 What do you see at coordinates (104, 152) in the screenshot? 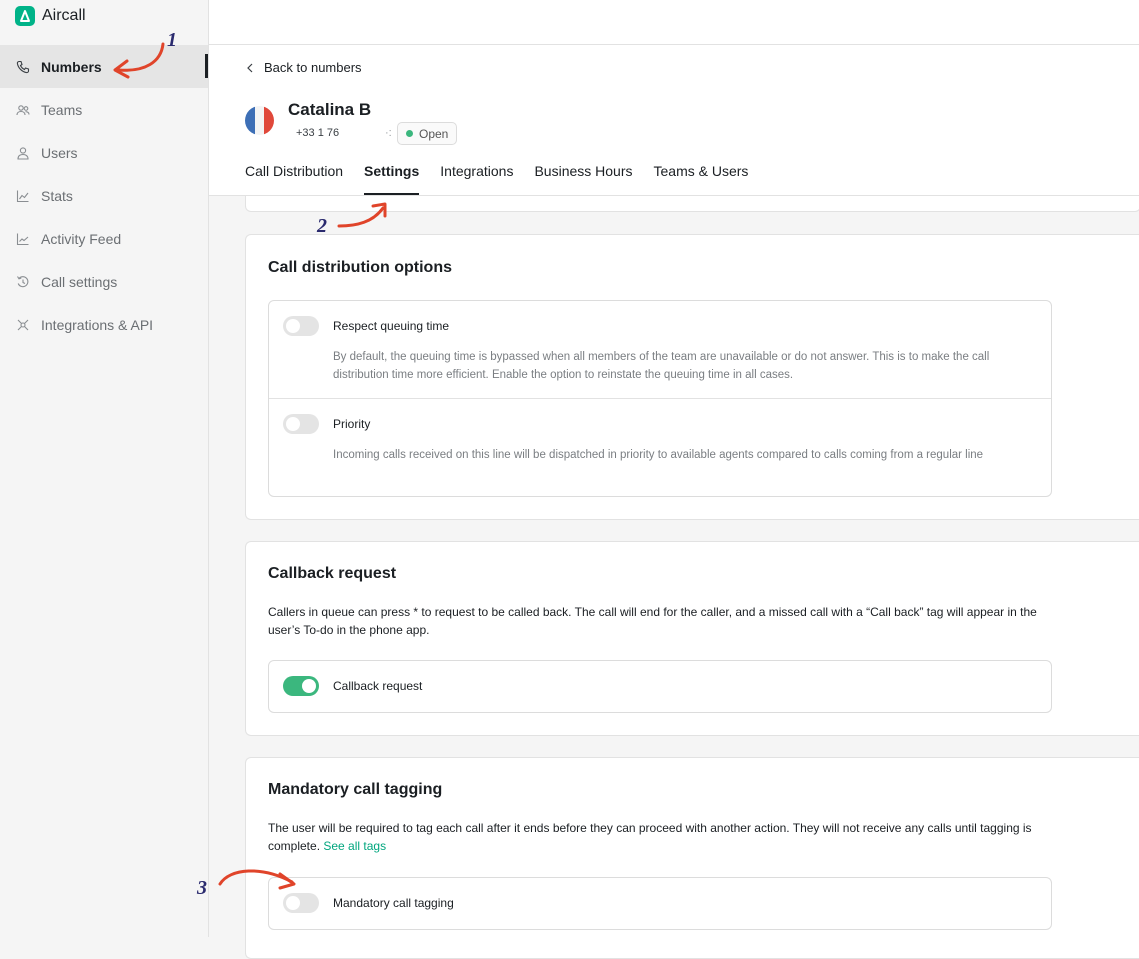
I see `sidebar-item-users: Users` at bounding box center [104, 152].